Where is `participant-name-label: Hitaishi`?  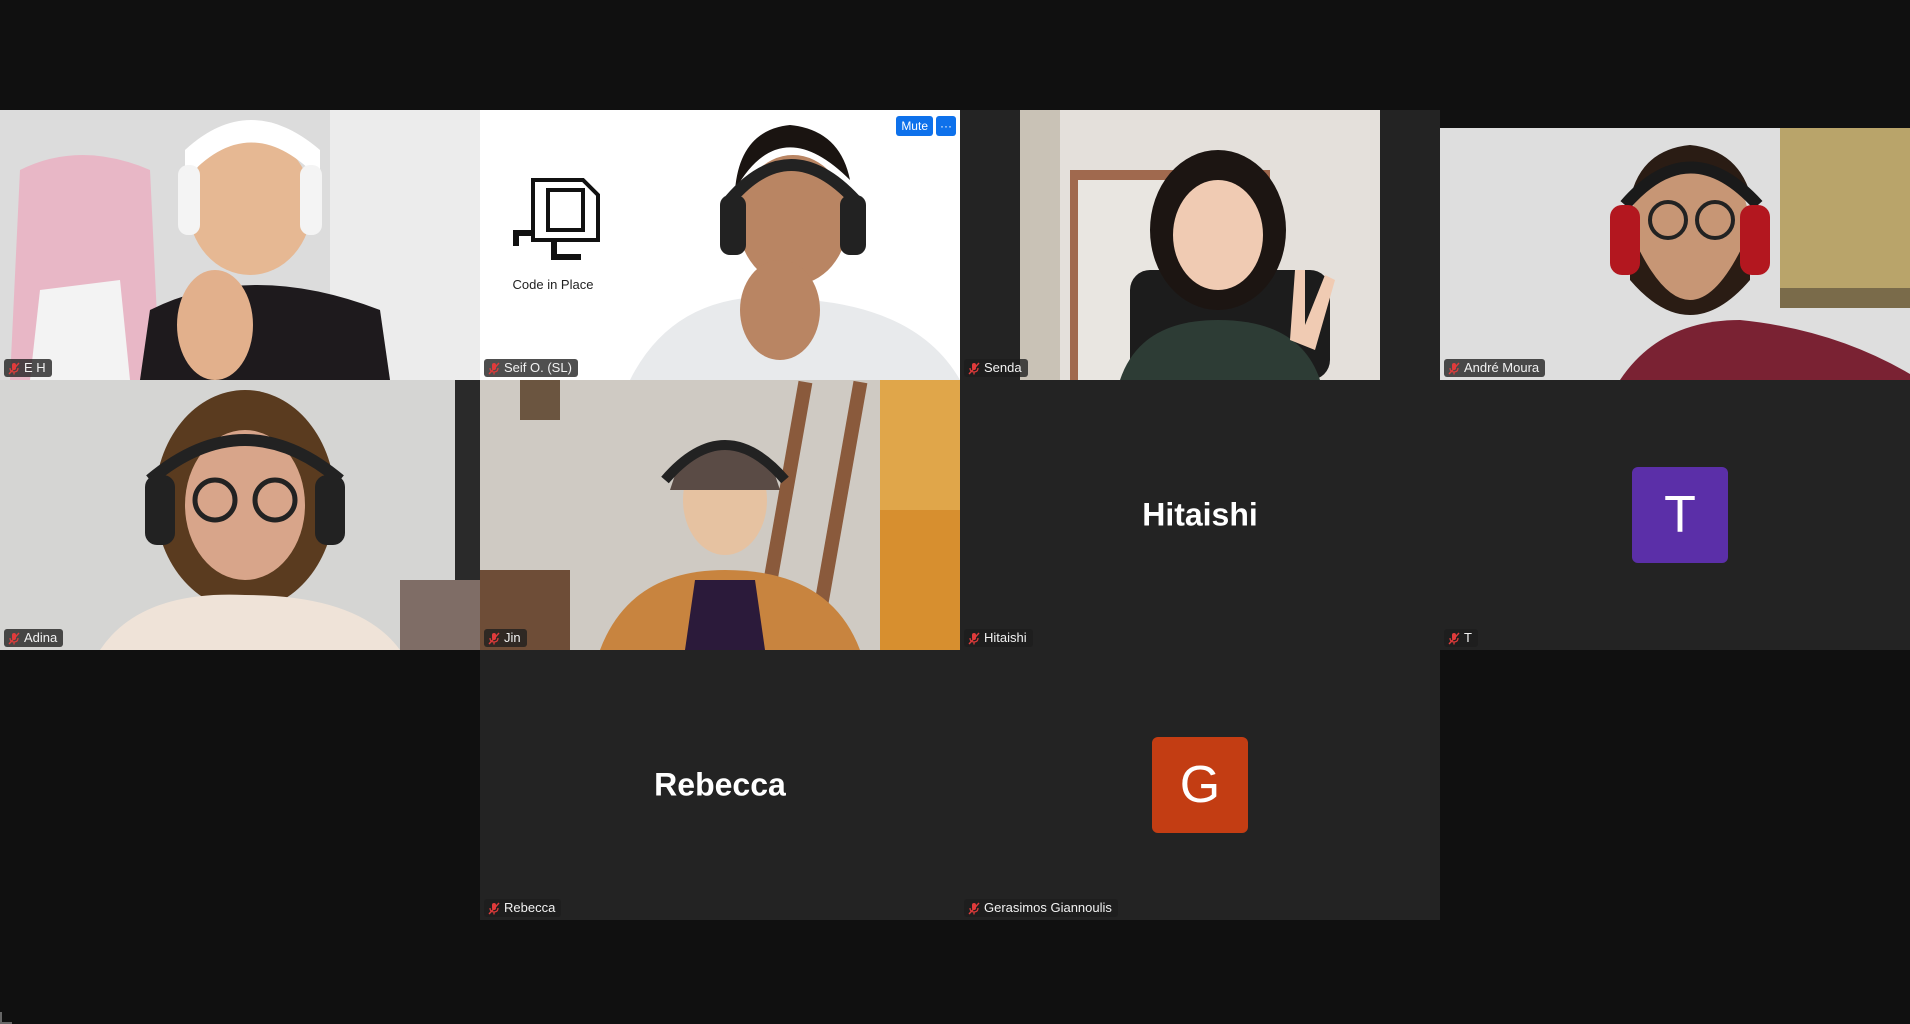
participant-name-label: Hitaishi is located at coordinates (998, 638).